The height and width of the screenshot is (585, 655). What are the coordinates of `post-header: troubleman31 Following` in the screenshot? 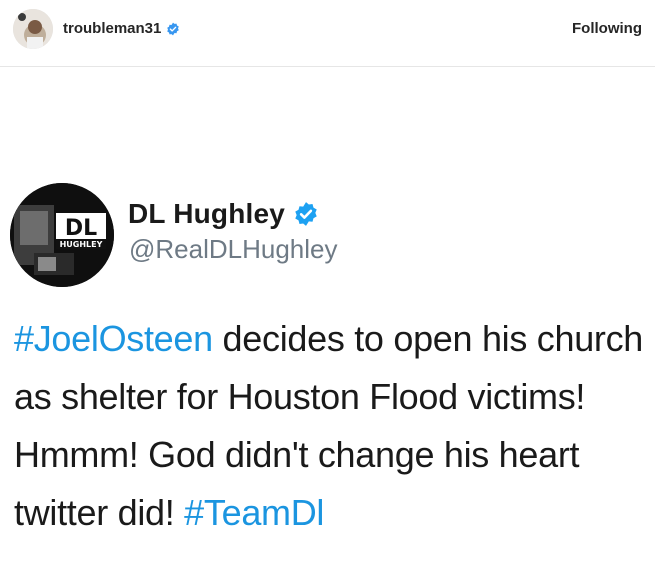 It's located at (327, 33).